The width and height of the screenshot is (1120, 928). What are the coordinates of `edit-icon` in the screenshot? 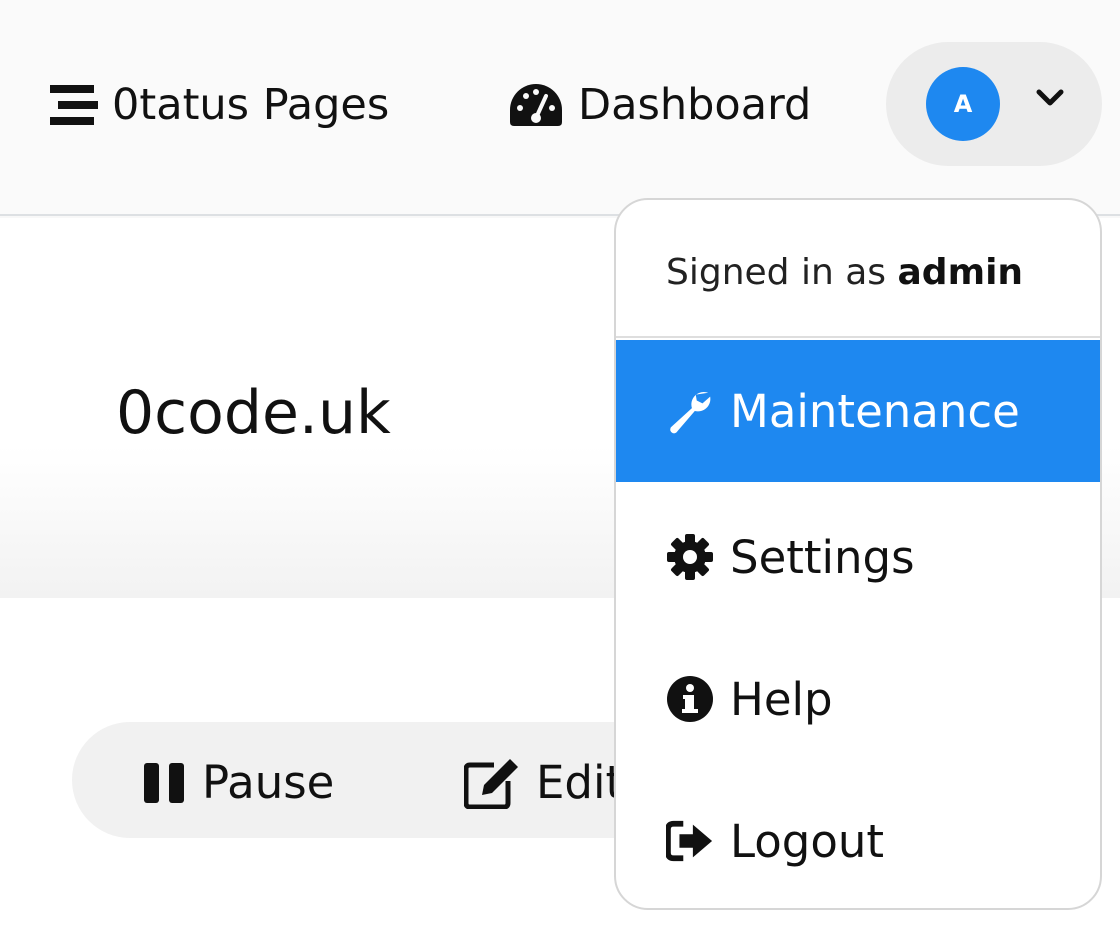 It's located at (492, 783).